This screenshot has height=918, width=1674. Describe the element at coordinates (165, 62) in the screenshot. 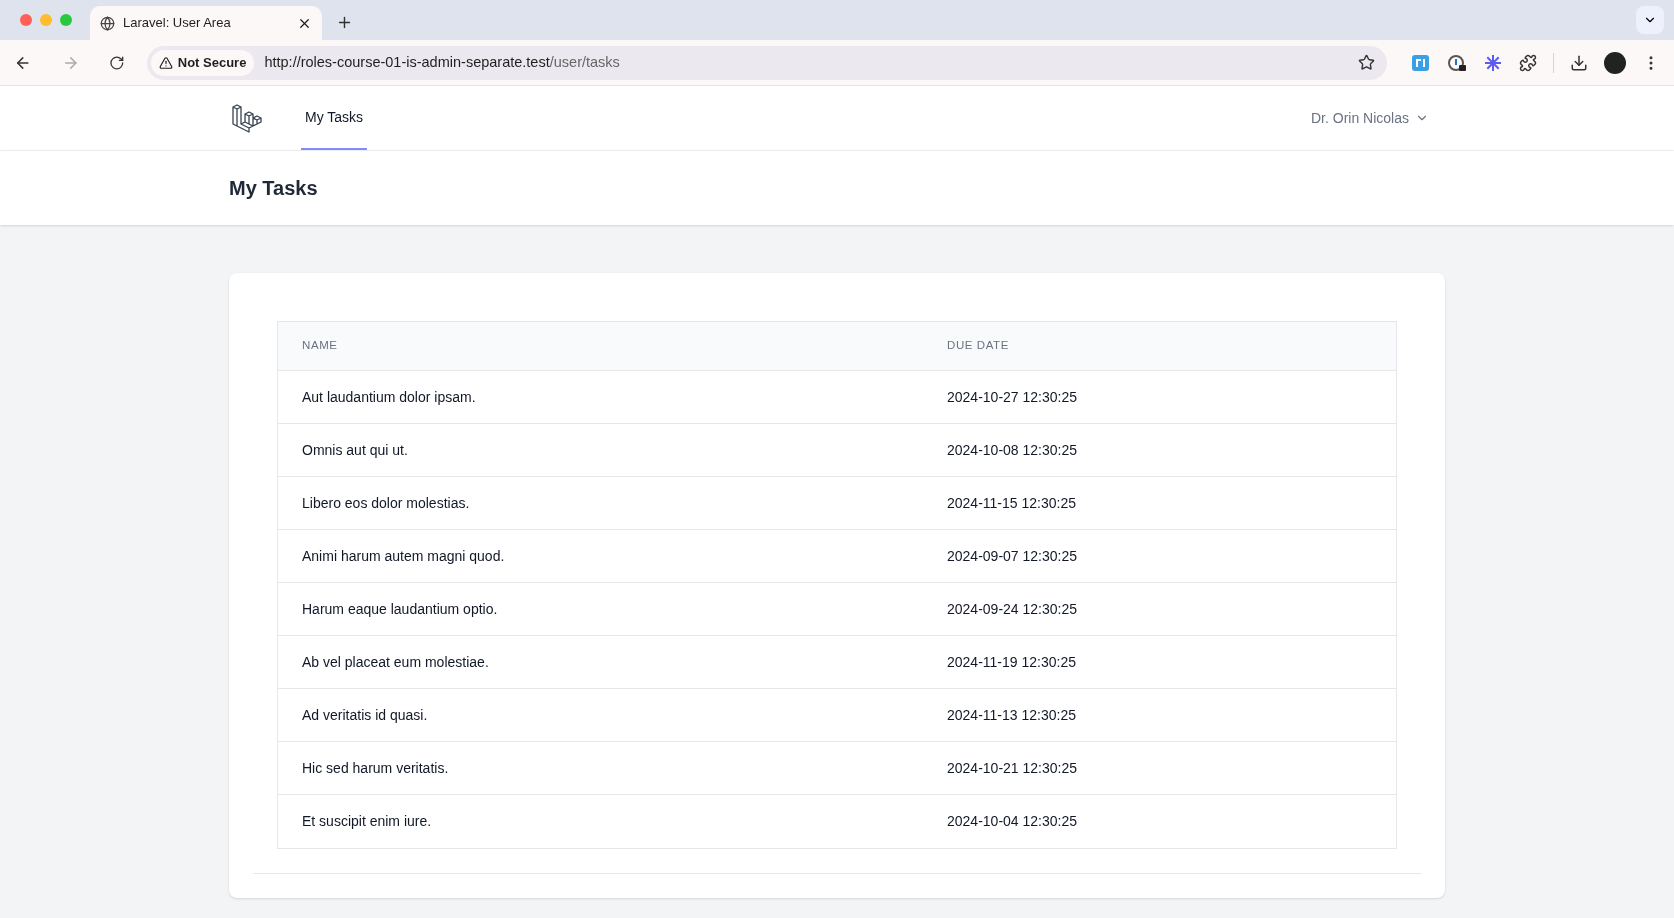

I see `warning-icon` at that location.